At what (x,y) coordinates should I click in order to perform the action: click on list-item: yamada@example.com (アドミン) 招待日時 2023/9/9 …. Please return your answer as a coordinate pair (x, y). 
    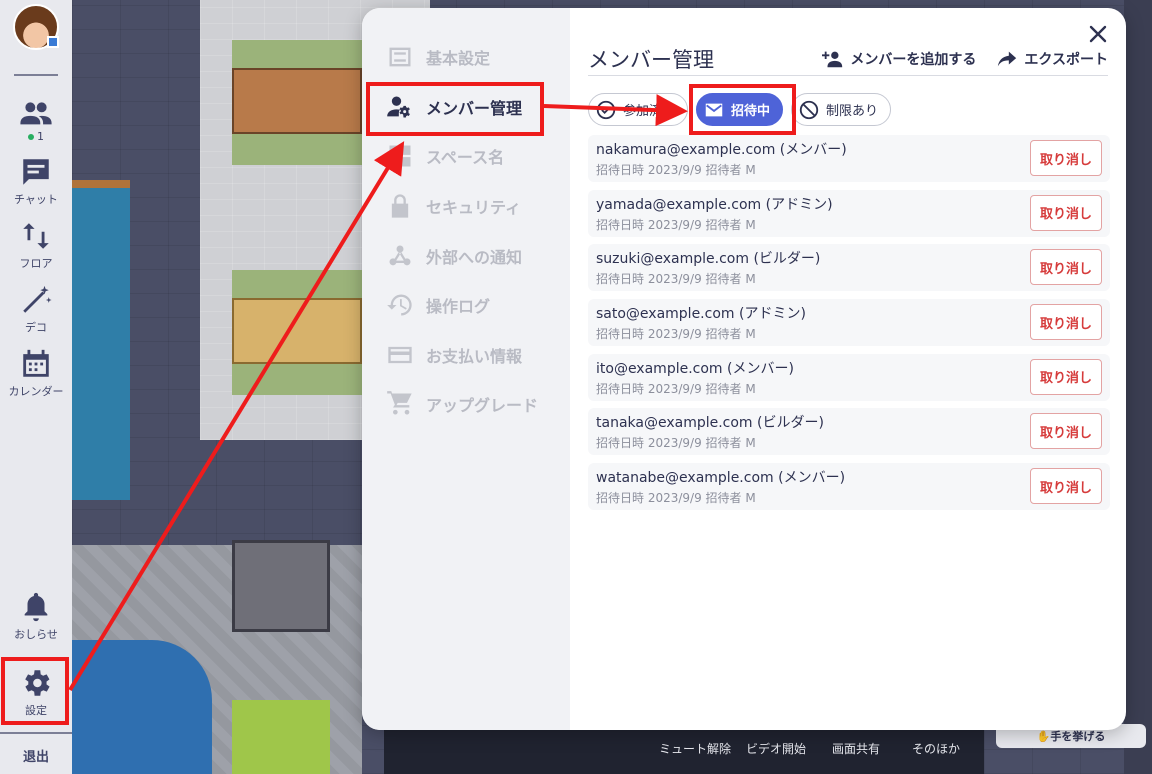
    Looking at the image, I should click on (849, 213).